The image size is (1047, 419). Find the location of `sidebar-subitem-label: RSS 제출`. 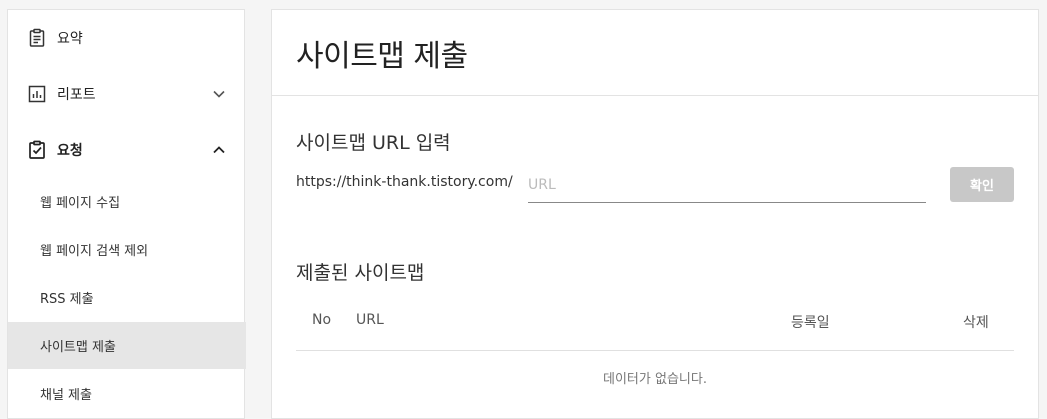

sidebar-subitem-label: RSS 제출 is located at coordinates (67, 299).